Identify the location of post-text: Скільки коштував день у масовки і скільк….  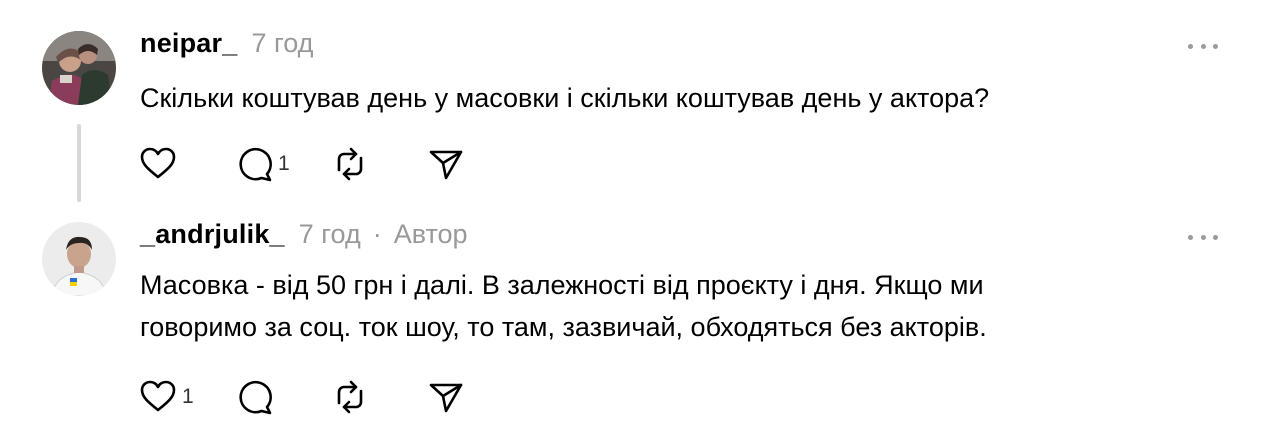
(565, 98).